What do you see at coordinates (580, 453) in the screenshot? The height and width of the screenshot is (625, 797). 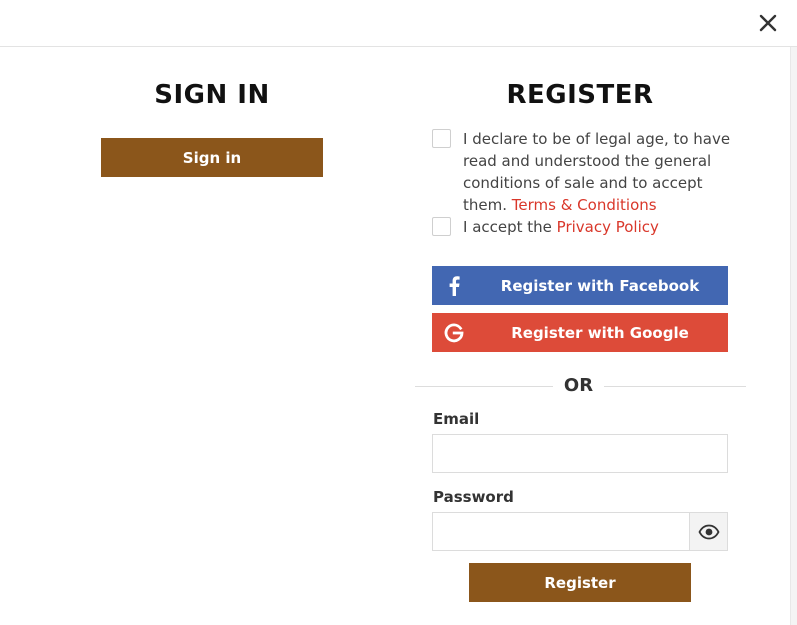 I see `email-field` at bounding box center [580, 453].